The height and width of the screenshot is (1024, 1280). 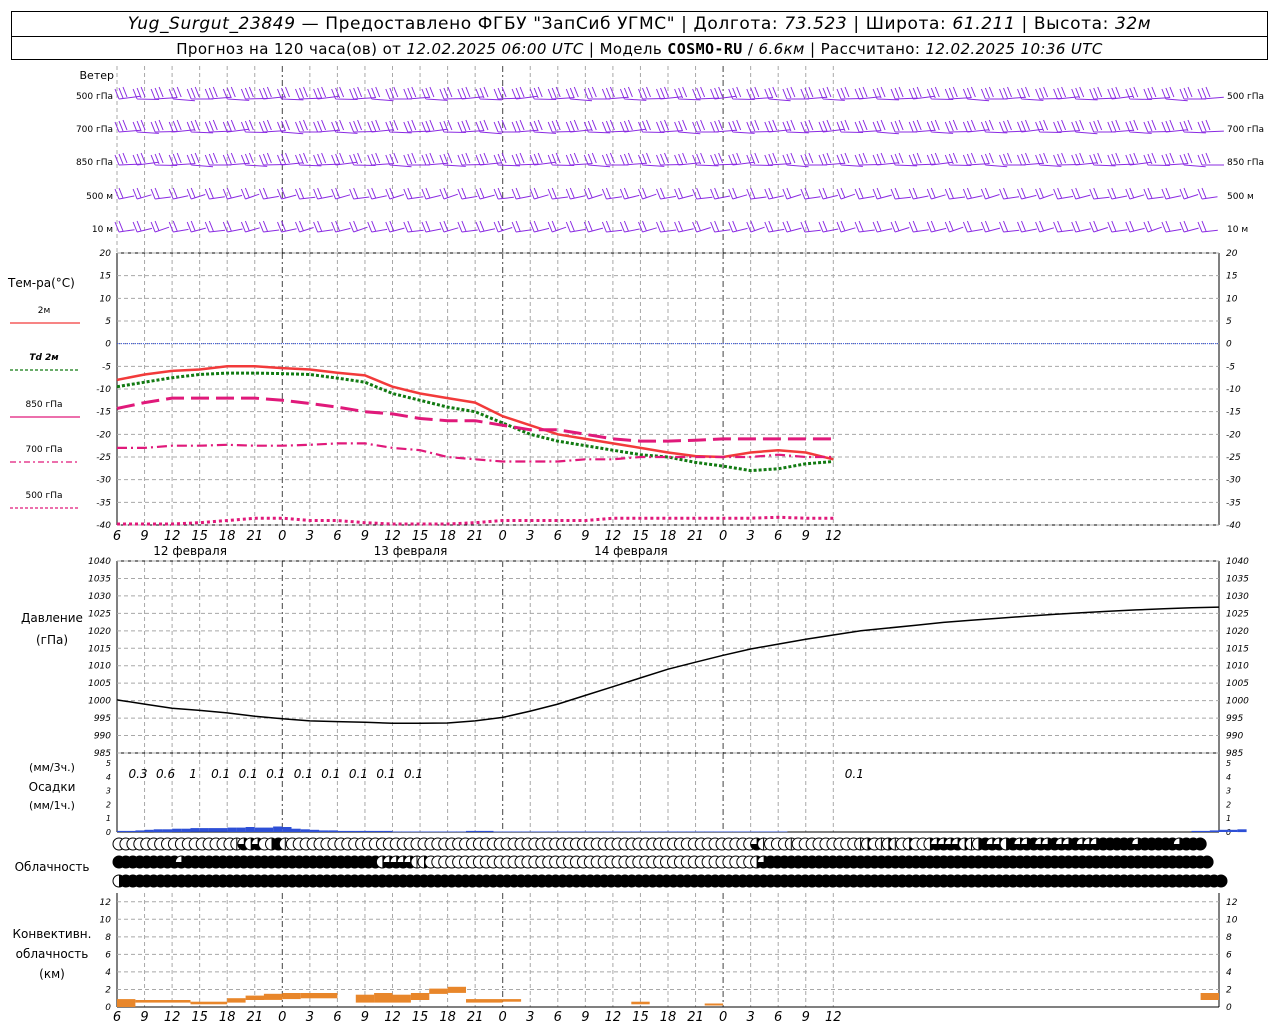 What do you see at coordinates (52, 640) in the screenshot?
I see `pressure-unit: (гПа)` at bounding box center [52, 640].